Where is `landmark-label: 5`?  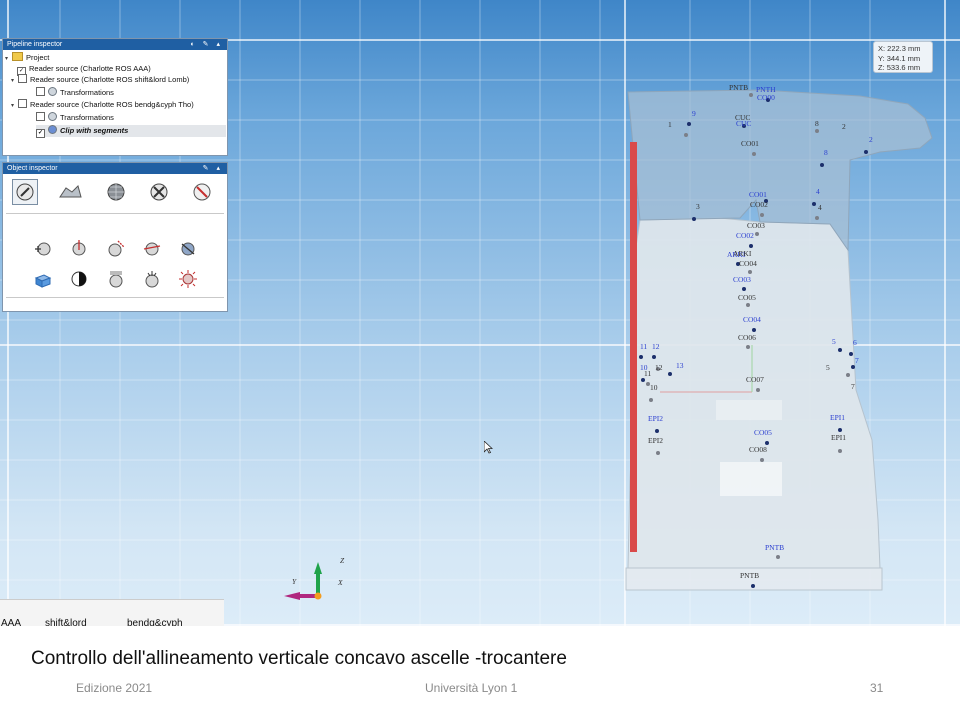
landmark-label: 5 is located at coordinates (834, 341).